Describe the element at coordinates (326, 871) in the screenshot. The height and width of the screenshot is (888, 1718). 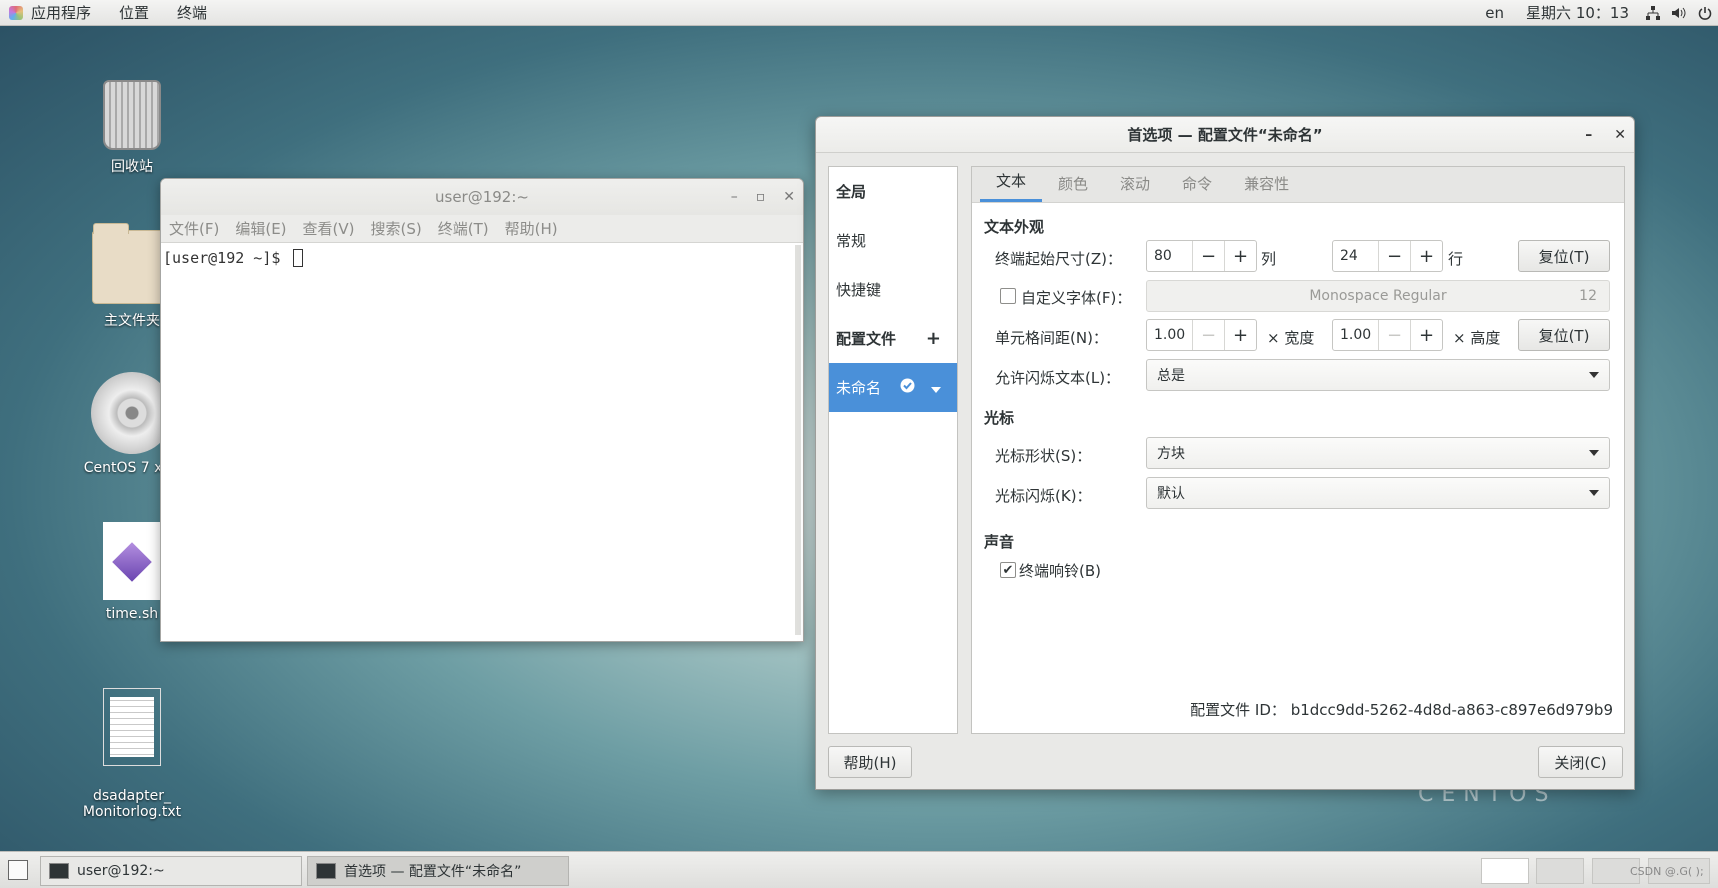
I see `terminal-icon` at that location.